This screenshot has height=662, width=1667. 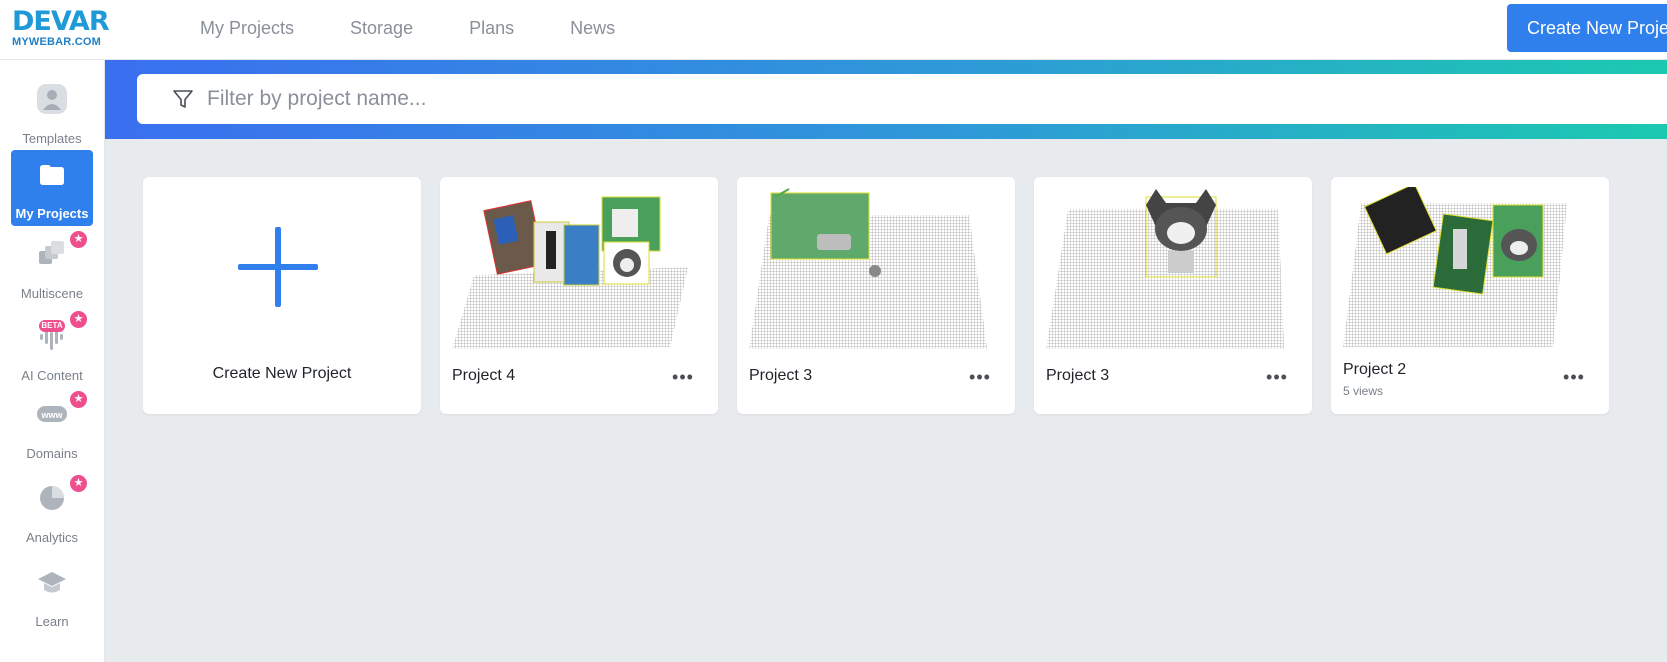 I want to click on sidebar-item-label: My Projects, so click(x=52, y=213).